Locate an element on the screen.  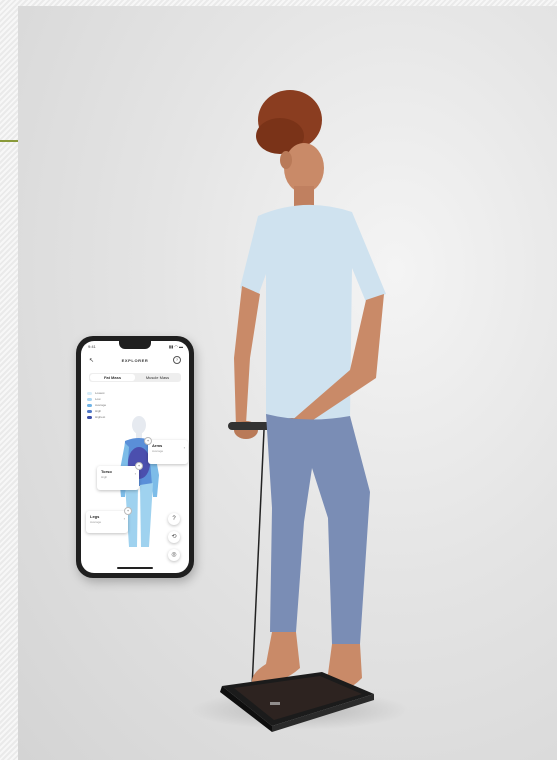
callout-torso-value: High is located at coordinates (104, 477).